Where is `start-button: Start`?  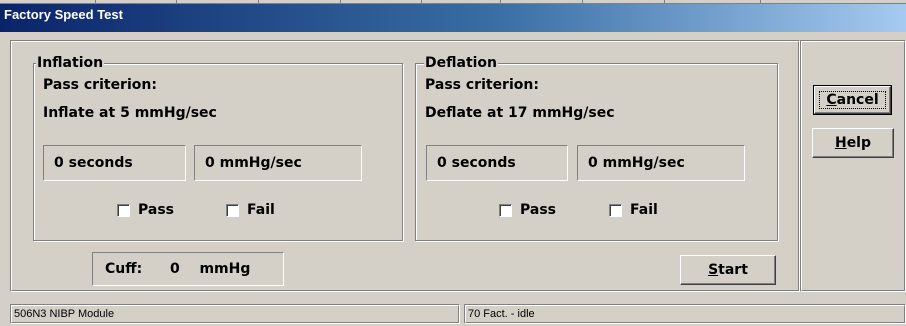
start-button: Start is located at coordinates (728, 270).